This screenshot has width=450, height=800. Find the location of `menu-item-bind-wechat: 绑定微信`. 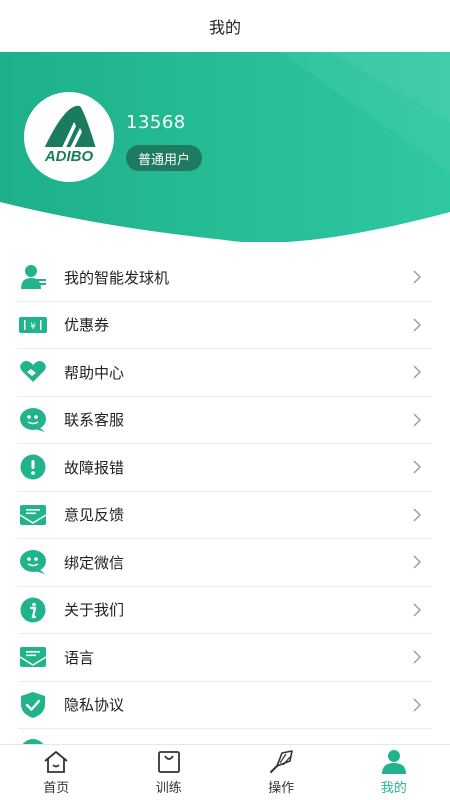

menu-item-bind-wechat: 绑定微信 is located at coordinates (225, 563).